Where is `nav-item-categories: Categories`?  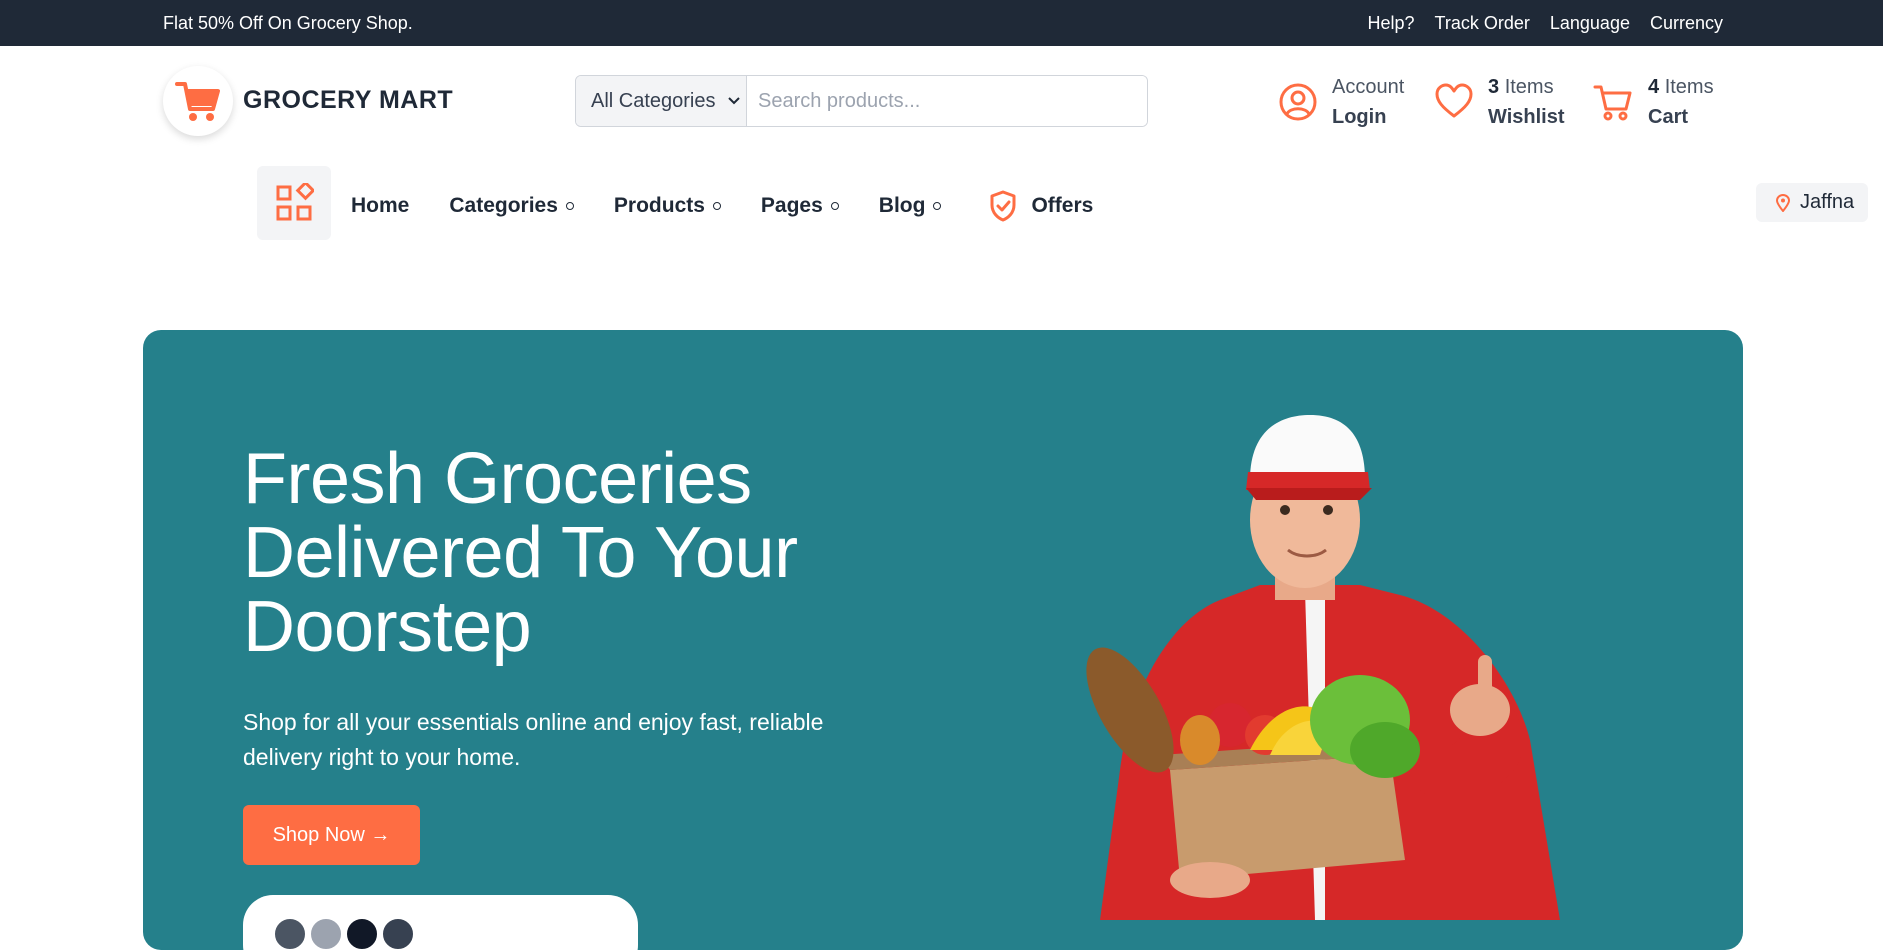
nav-item-categories: Categories is located at coordinates (511, 206).